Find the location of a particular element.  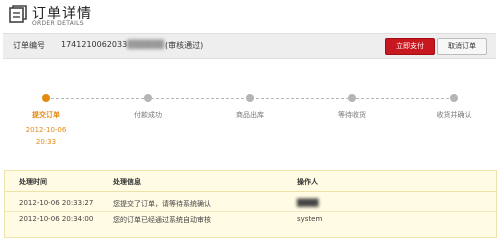

step-dot-shipped is located at coordinates (250, 98).